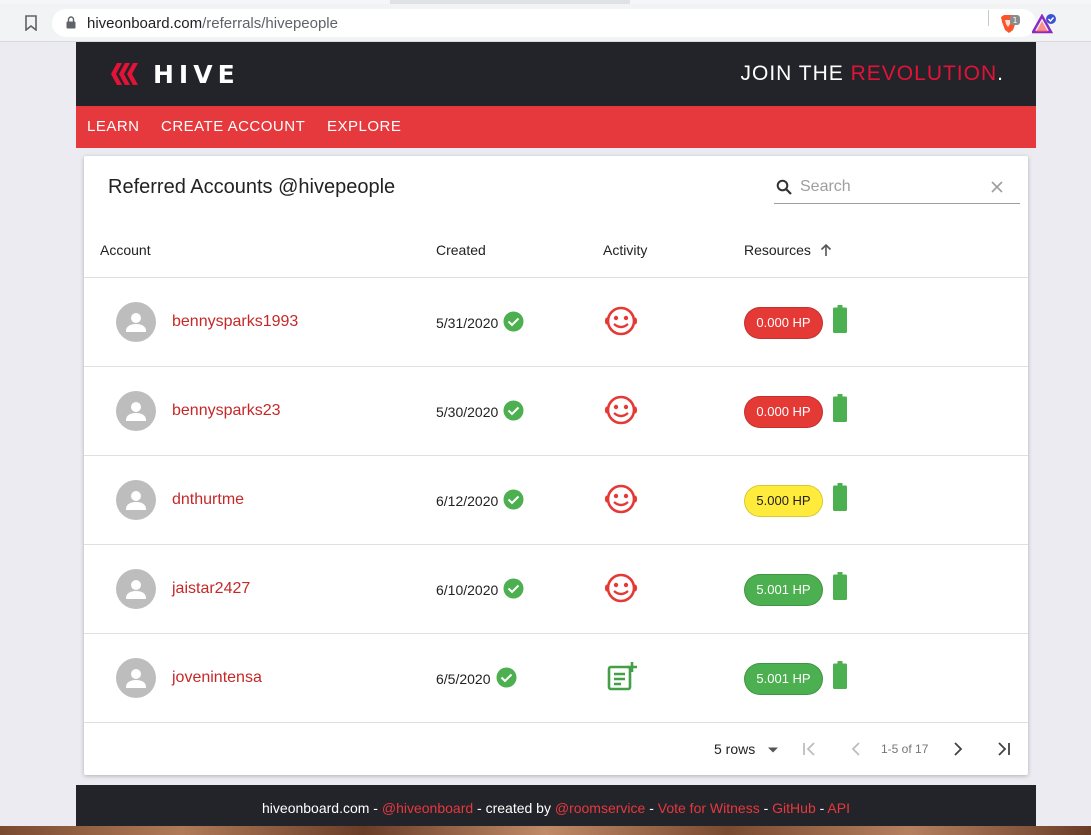 The width and height of the screenshot is (1091, 835). What do you see at coordinates (212, 23) in the screenshot?
I see `url-text: hiveonboard.com/referrals/hivepeople` at bounding box center [212, 23].